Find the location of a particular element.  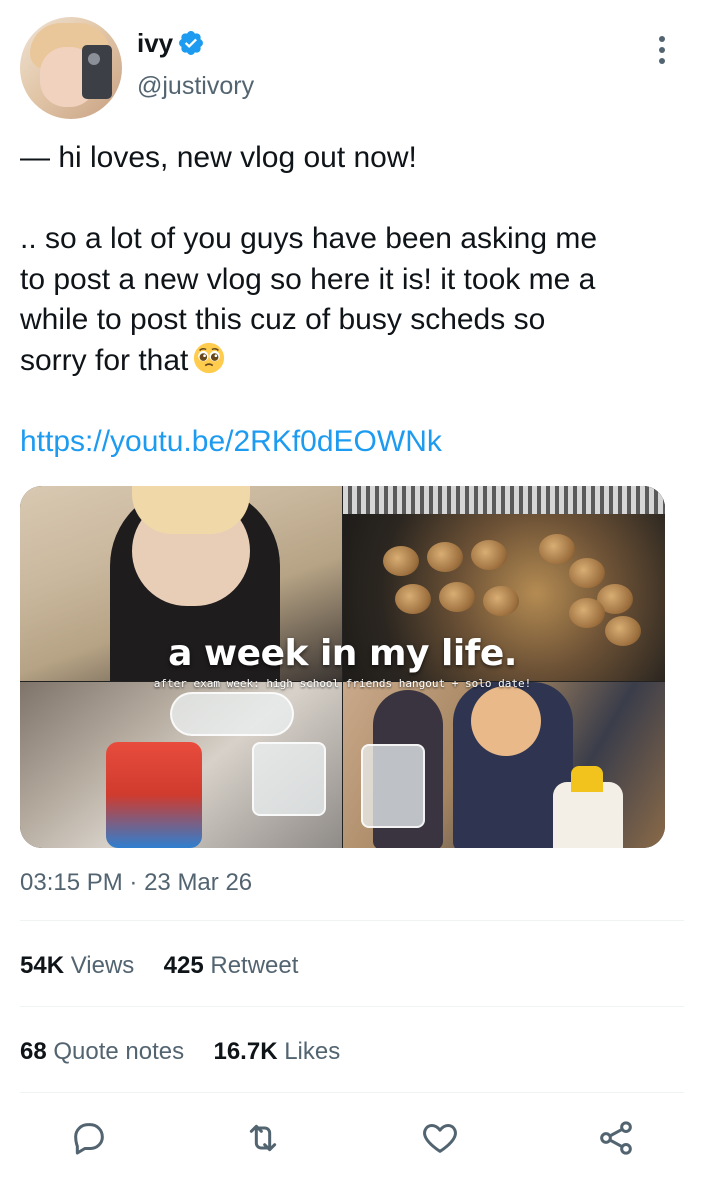

reply-icon is located at coordinates (89, 1138).